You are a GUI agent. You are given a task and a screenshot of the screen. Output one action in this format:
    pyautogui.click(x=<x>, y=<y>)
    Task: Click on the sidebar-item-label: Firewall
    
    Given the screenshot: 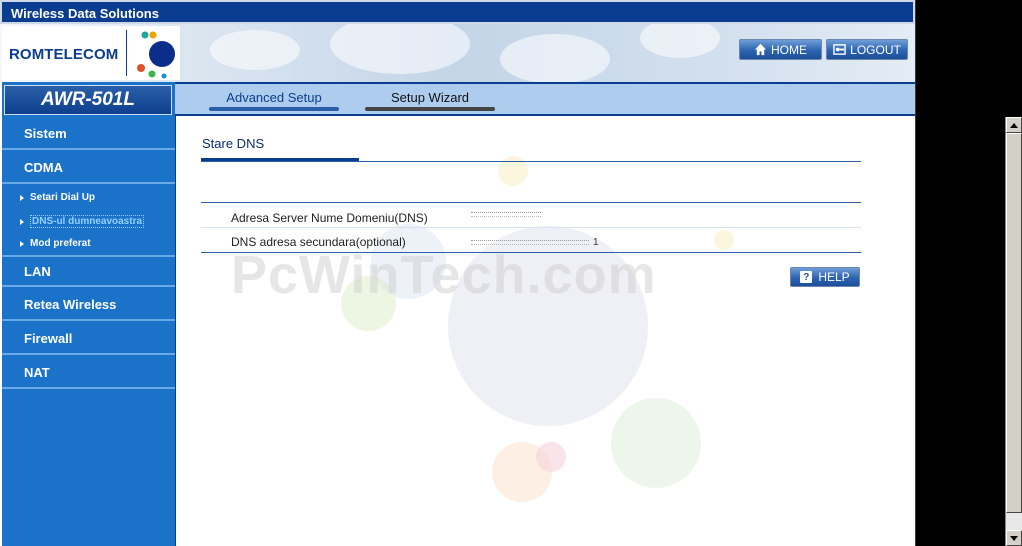 What is the action you would take?
    pyautogui.click(x=48, y=338)
    